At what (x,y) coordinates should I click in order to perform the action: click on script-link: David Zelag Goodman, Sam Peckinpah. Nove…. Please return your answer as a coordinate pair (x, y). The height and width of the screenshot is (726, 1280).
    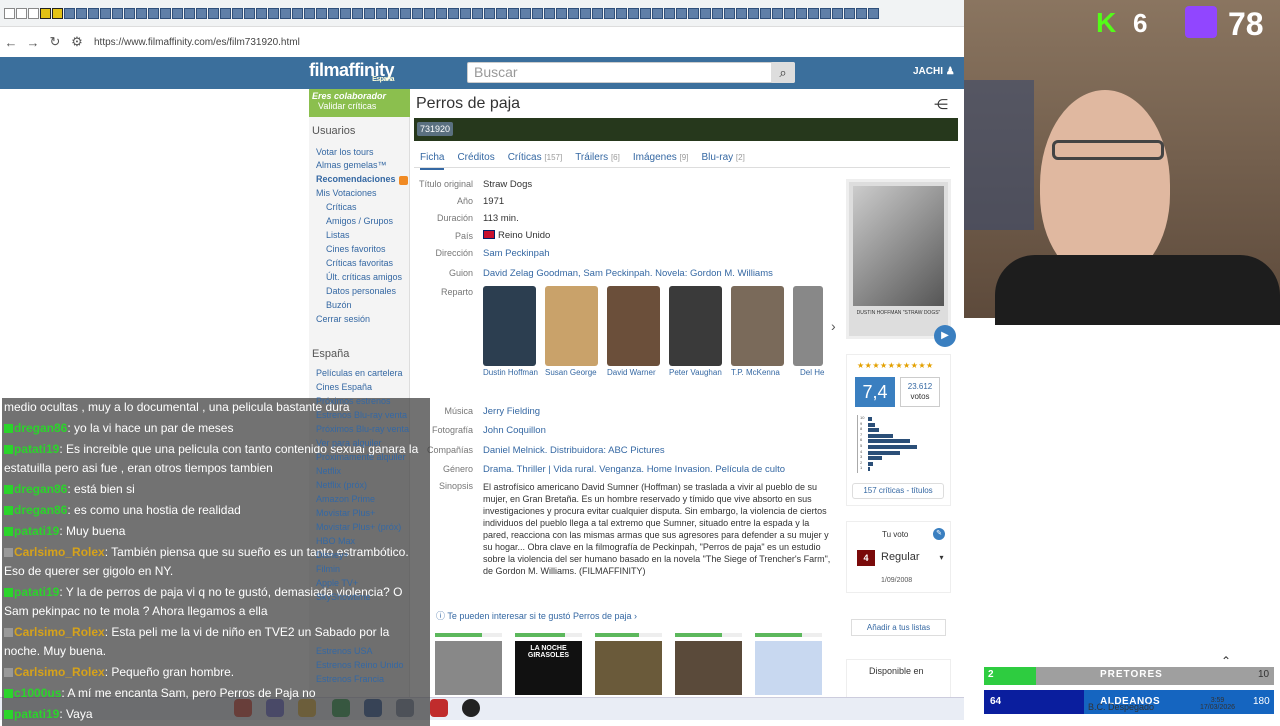
    Looking at the image, I should click on (628, 273).